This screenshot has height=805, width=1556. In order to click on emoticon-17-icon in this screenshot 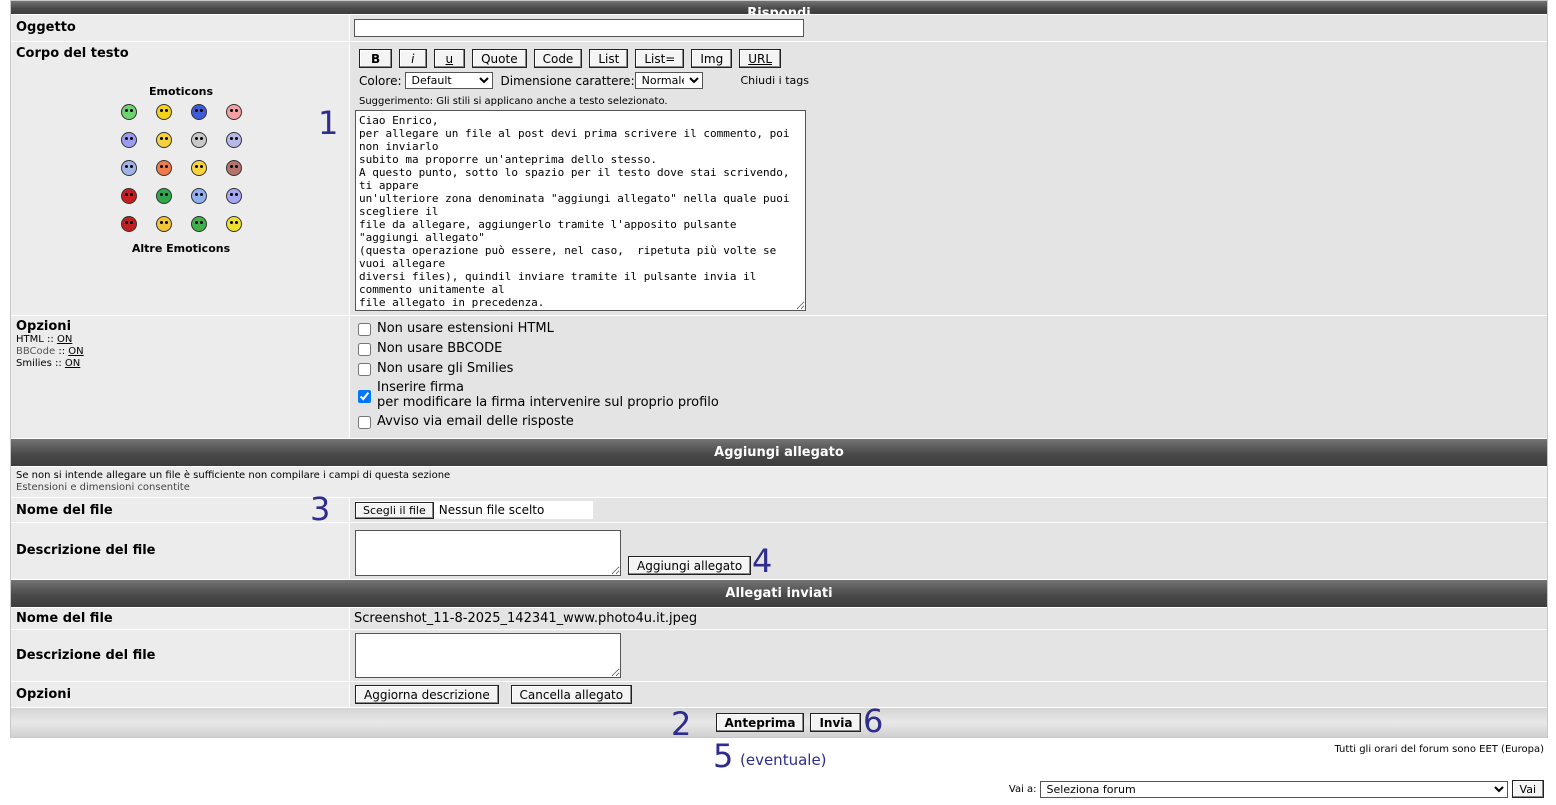, I will do `click(128, 224)`.